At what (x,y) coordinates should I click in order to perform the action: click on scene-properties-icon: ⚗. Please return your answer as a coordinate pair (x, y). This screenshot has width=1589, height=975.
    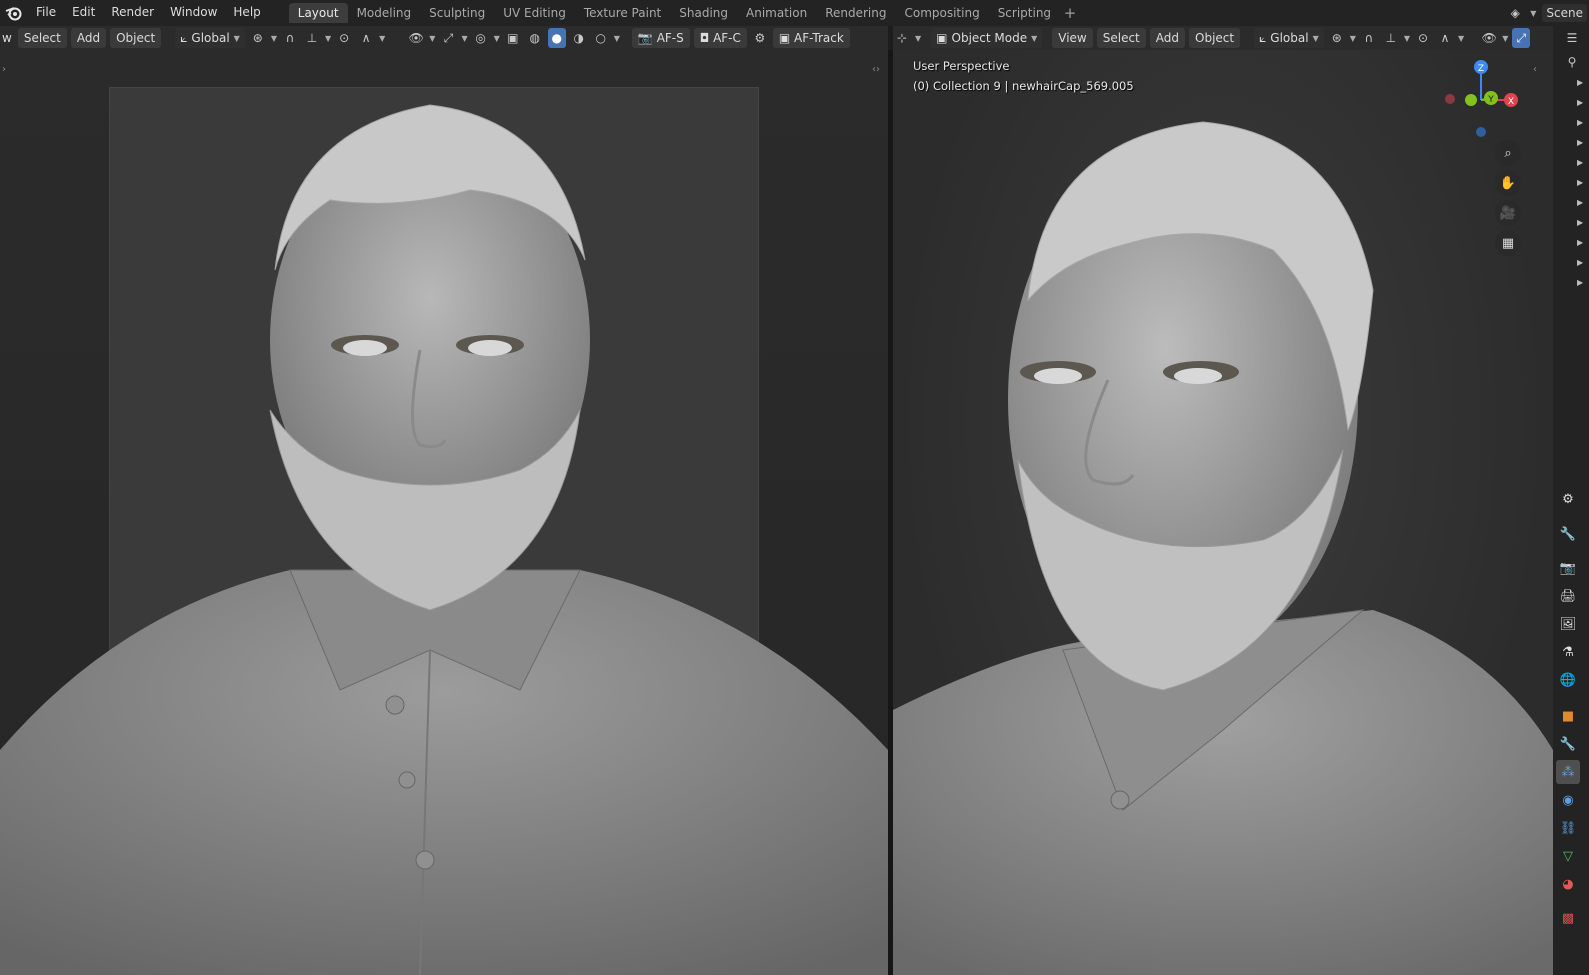
    Looking at the image, I should click on (1568, 652).